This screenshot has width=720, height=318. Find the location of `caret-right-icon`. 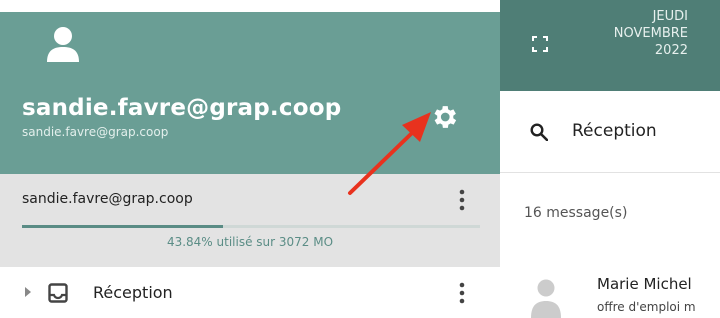

caret-right-icon is located at coordinates (28, 292).